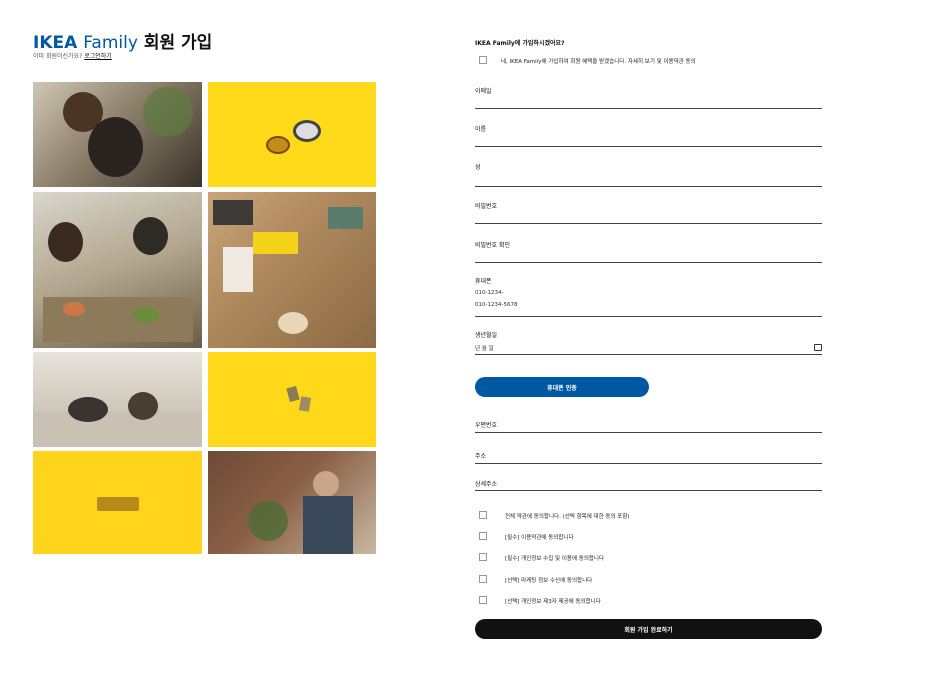 The height and width of the screenshot is (680, 940). Describe the element at coordinates (555, 559) in the screenshot. I see `consent-privacy-label: [필수] 개인정보 수집 및 이용에 동의합니다` at that location.